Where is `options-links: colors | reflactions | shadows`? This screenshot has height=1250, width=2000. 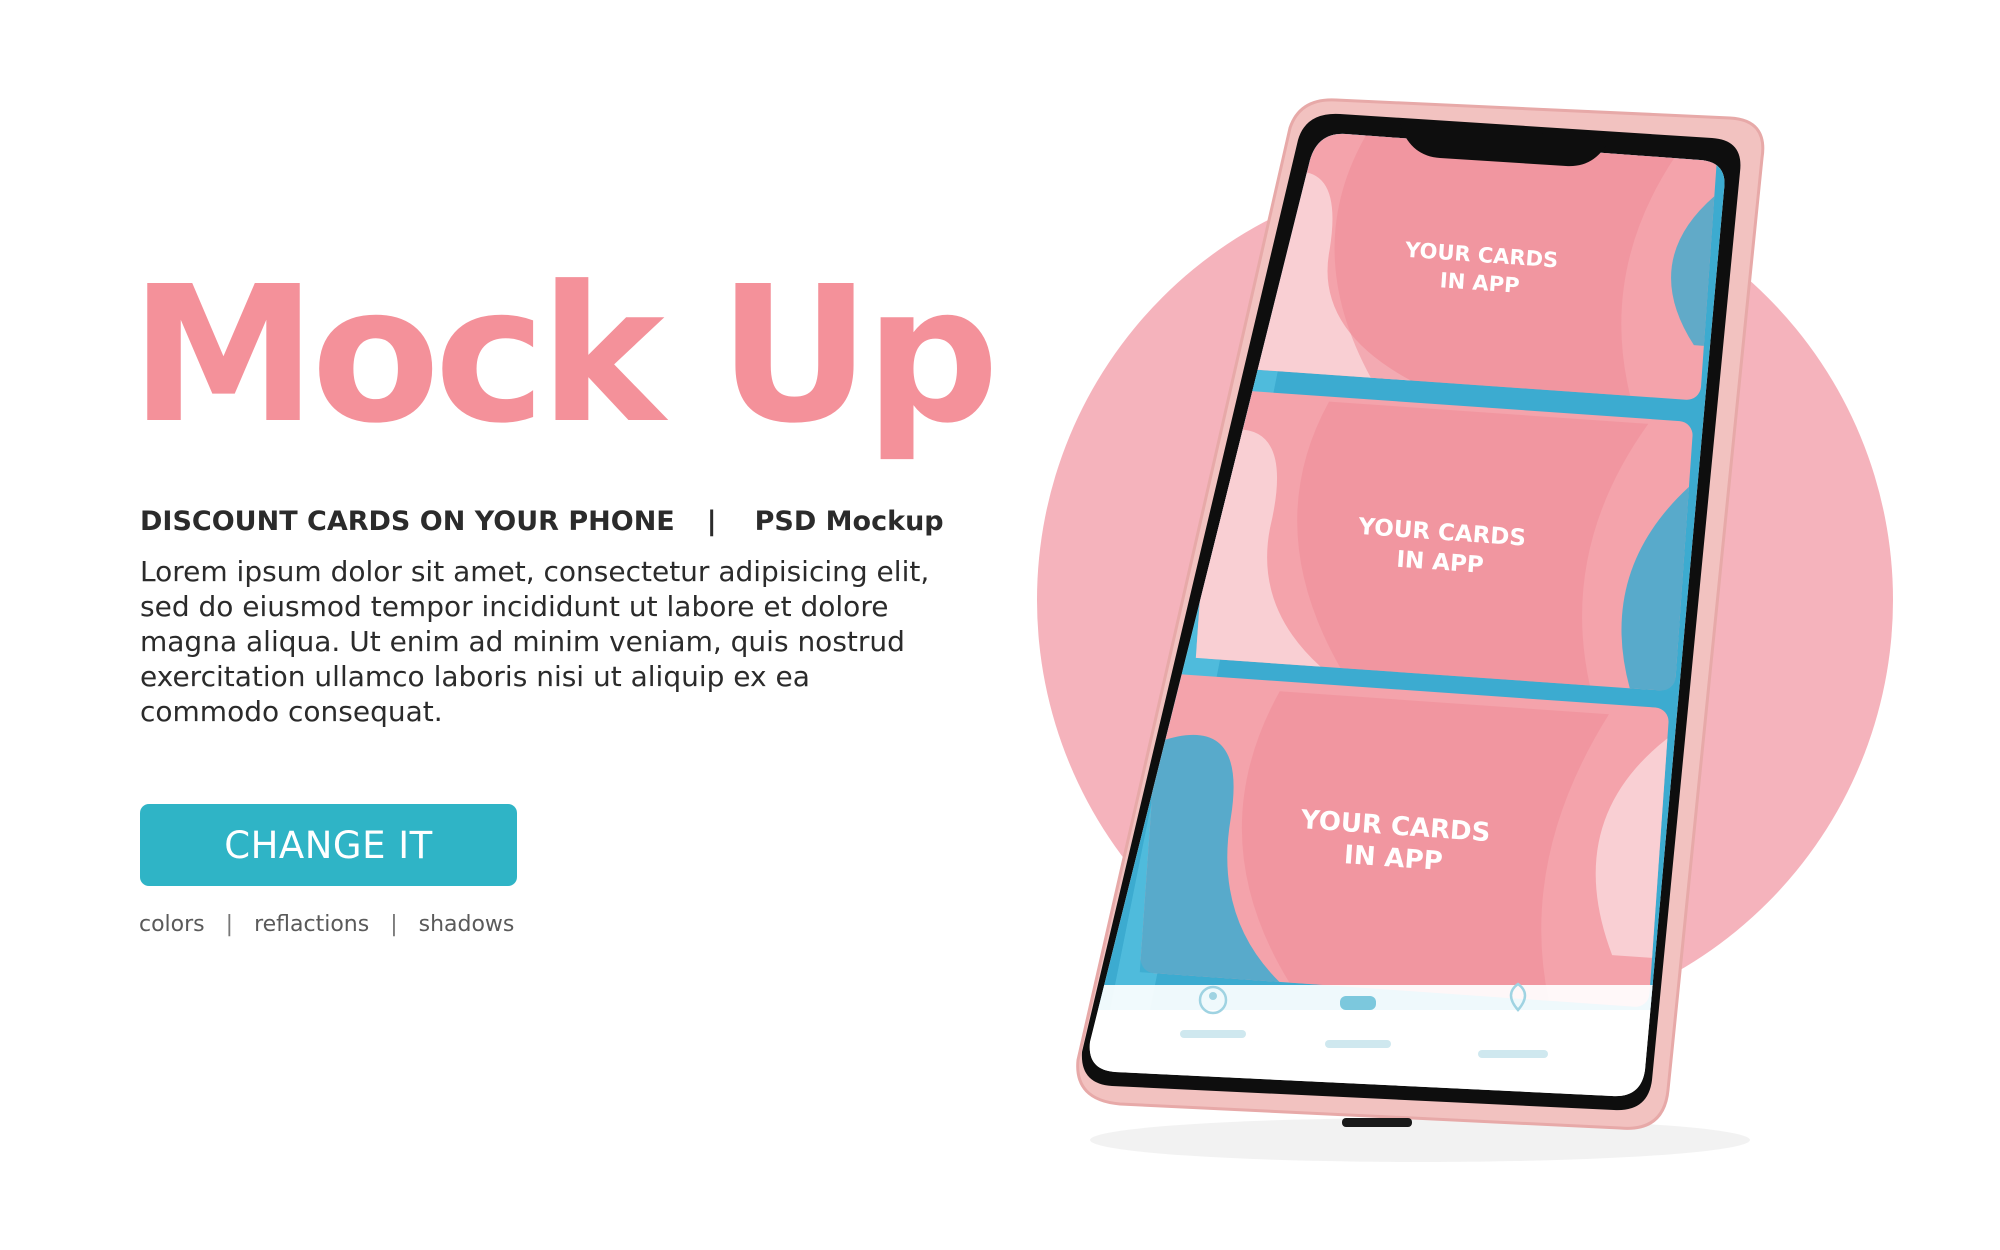 options-links: colors | reflactions | shadows is located at coordinates (326, 924).